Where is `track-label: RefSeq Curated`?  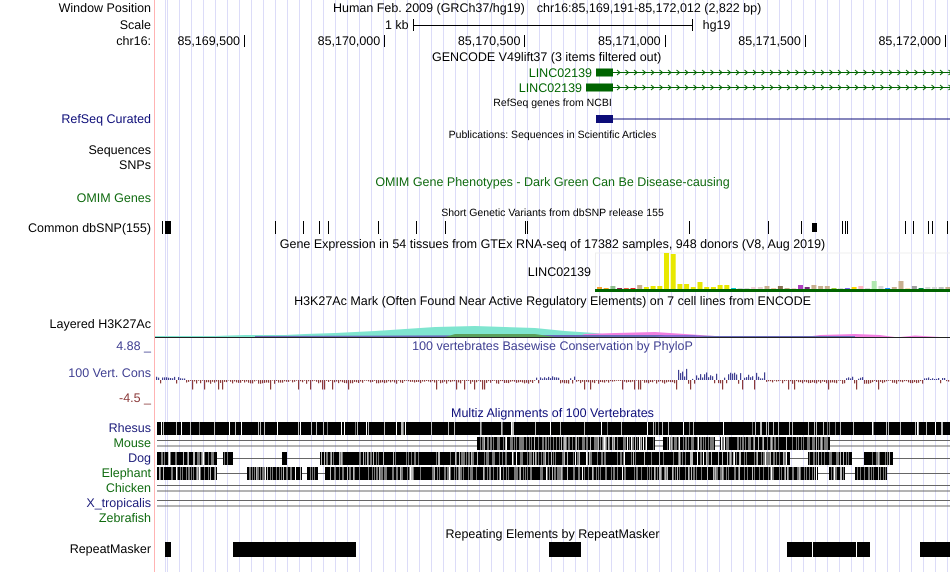 track-label: RefSeq Curated is located at coordinates (106, 119).